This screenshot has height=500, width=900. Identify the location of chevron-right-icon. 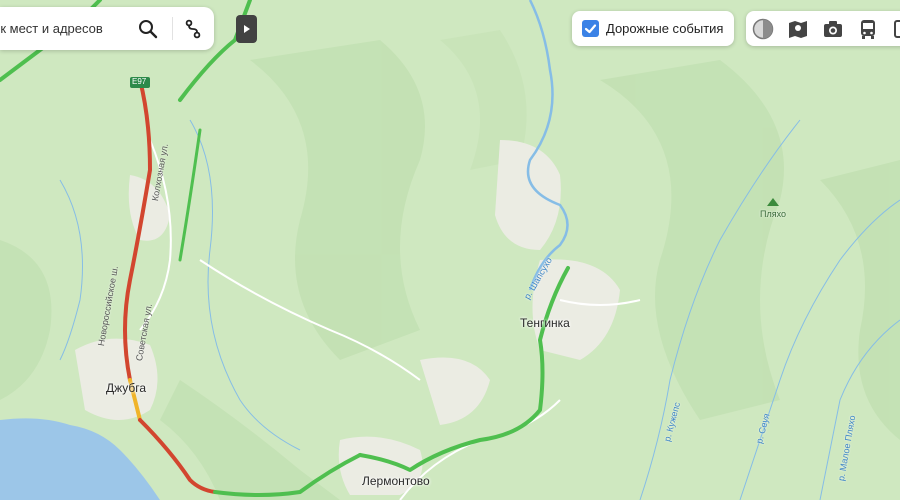
(246, 29).